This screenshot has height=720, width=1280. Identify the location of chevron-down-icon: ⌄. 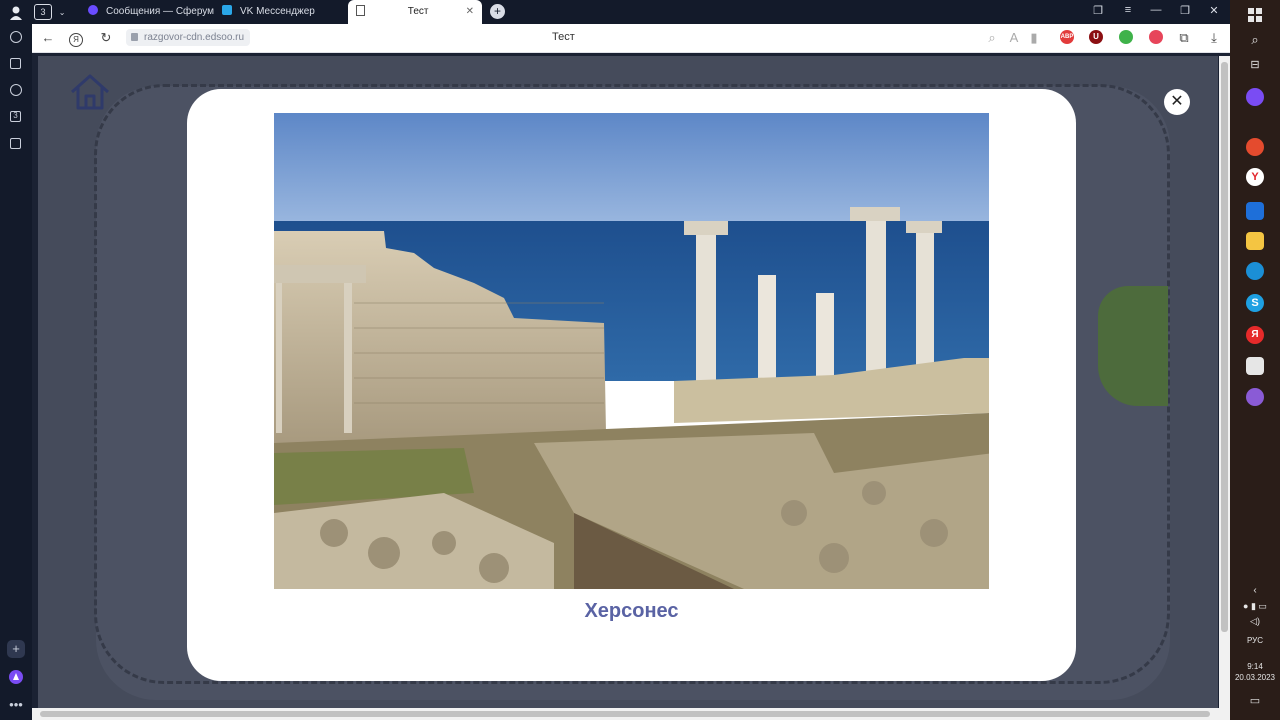
(62, 12).